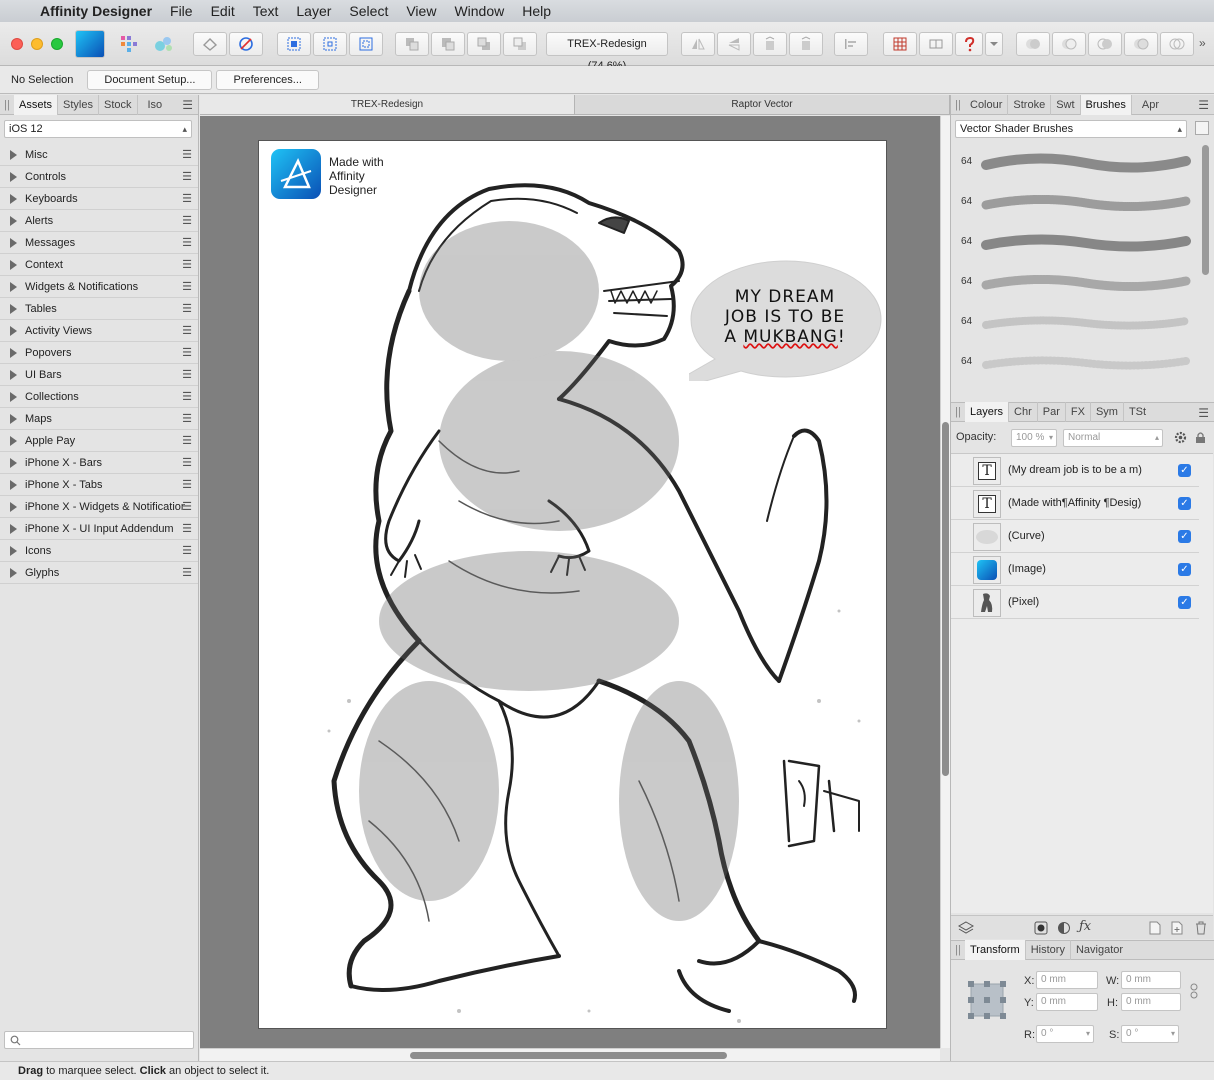 The image size is (1214, 1080). Describe the element at coordinates (1137, 412) in the screenshot. I see `tab-text-styles: TSt` at that location.